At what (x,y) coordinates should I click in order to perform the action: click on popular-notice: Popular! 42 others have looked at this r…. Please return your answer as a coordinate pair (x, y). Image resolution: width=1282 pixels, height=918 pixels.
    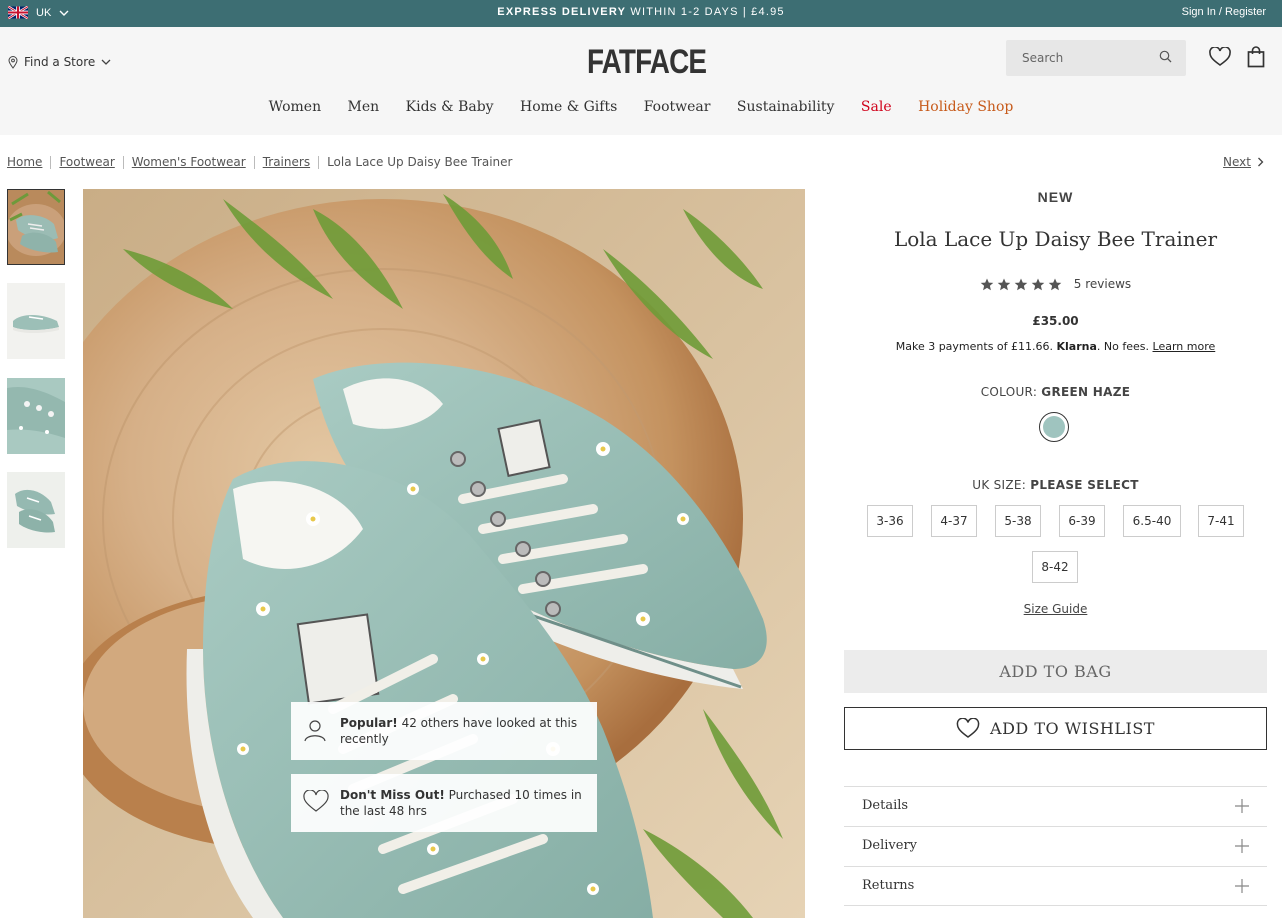
    Looking at the image, I should click on (444, 731).